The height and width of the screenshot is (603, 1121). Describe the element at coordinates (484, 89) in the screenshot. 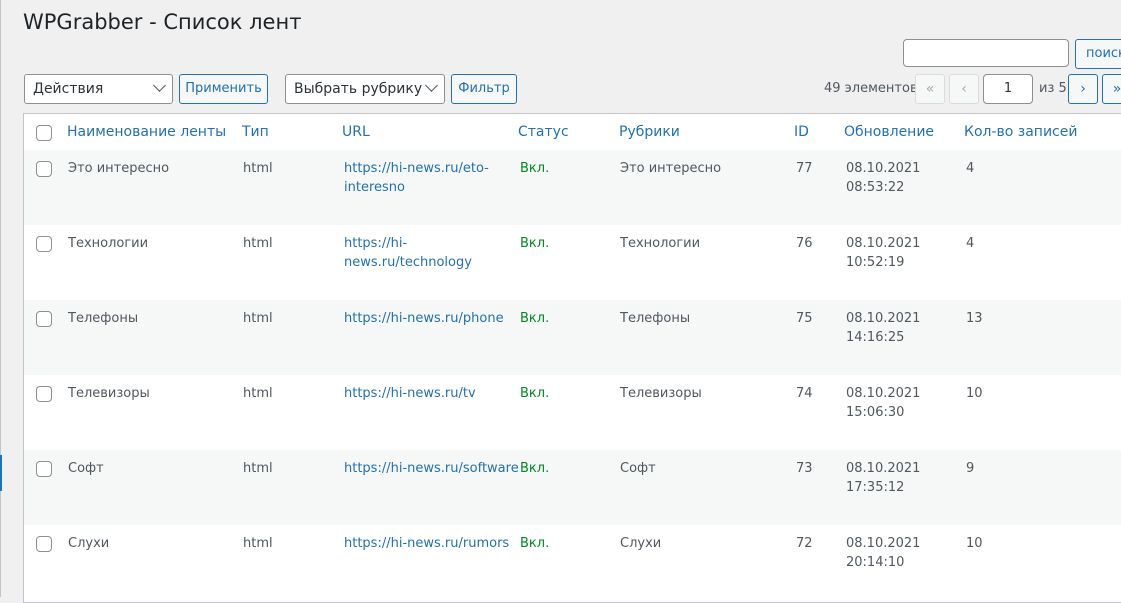

I see `filter-button: Фильтр` at that location.